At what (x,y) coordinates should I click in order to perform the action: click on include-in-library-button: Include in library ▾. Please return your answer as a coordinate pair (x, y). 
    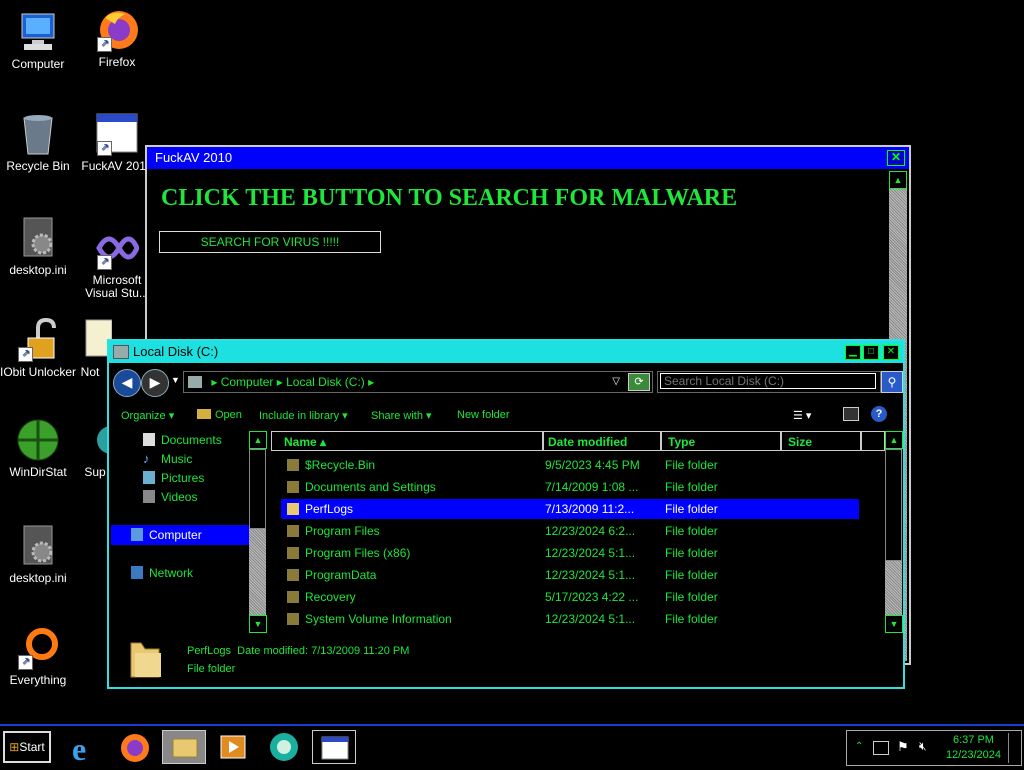
    Looking at the image, I should click on (303, 415).